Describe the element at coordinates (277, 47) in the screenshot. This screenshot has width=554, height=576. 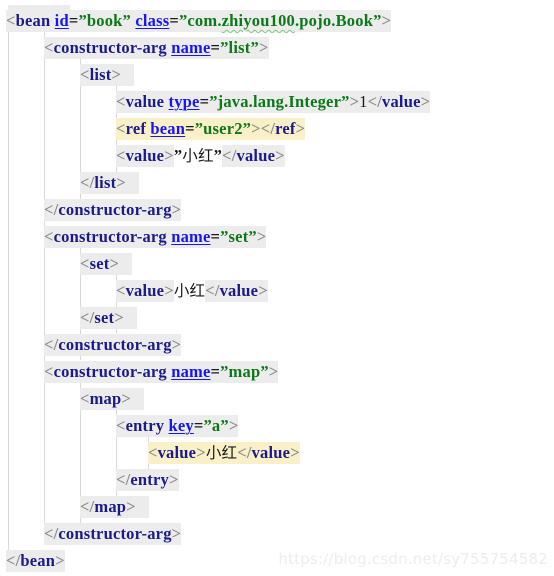
I see `code-line-carg-list-open: <constructor-arg name=”list”>` at that location.